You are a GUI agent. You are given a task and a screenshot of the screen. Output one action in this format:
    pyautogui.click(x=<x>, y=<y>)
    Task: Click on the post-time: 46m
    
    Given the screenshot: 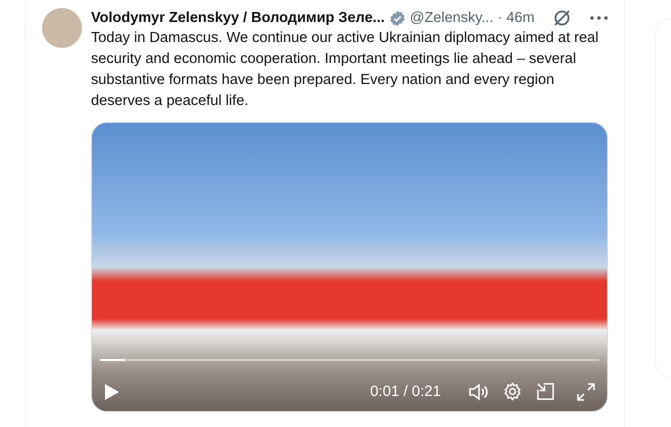 What is the action you would take?
    pyautogui.click(x=520, y=18)
    